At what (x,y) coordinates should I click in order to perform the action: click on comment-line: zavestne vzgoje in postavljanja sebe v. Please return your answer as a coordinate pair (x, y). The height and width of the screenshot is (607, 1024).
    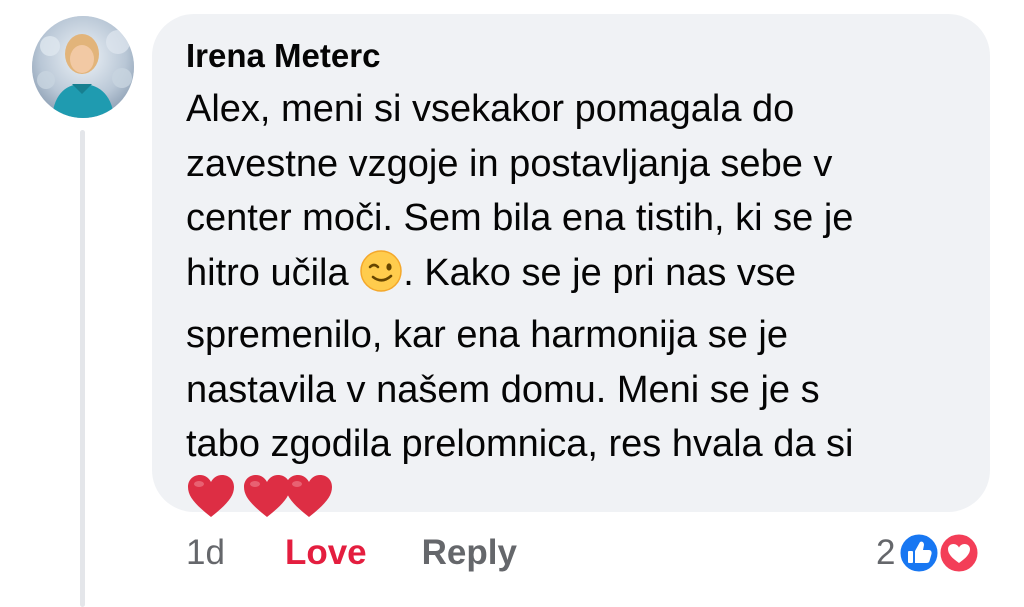
    Looking at the image, I should click on (509, 163).